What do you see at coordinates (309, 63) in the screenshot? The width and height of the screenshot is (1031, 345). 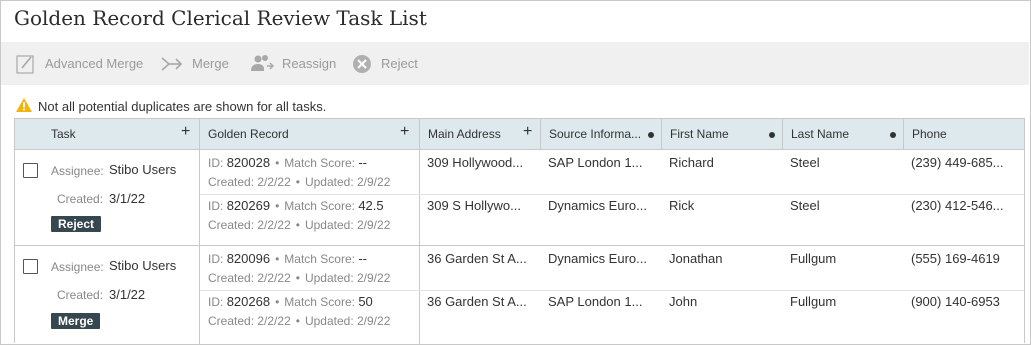 I see `reassign-label: Reassign` at bounding box center [309, 63].